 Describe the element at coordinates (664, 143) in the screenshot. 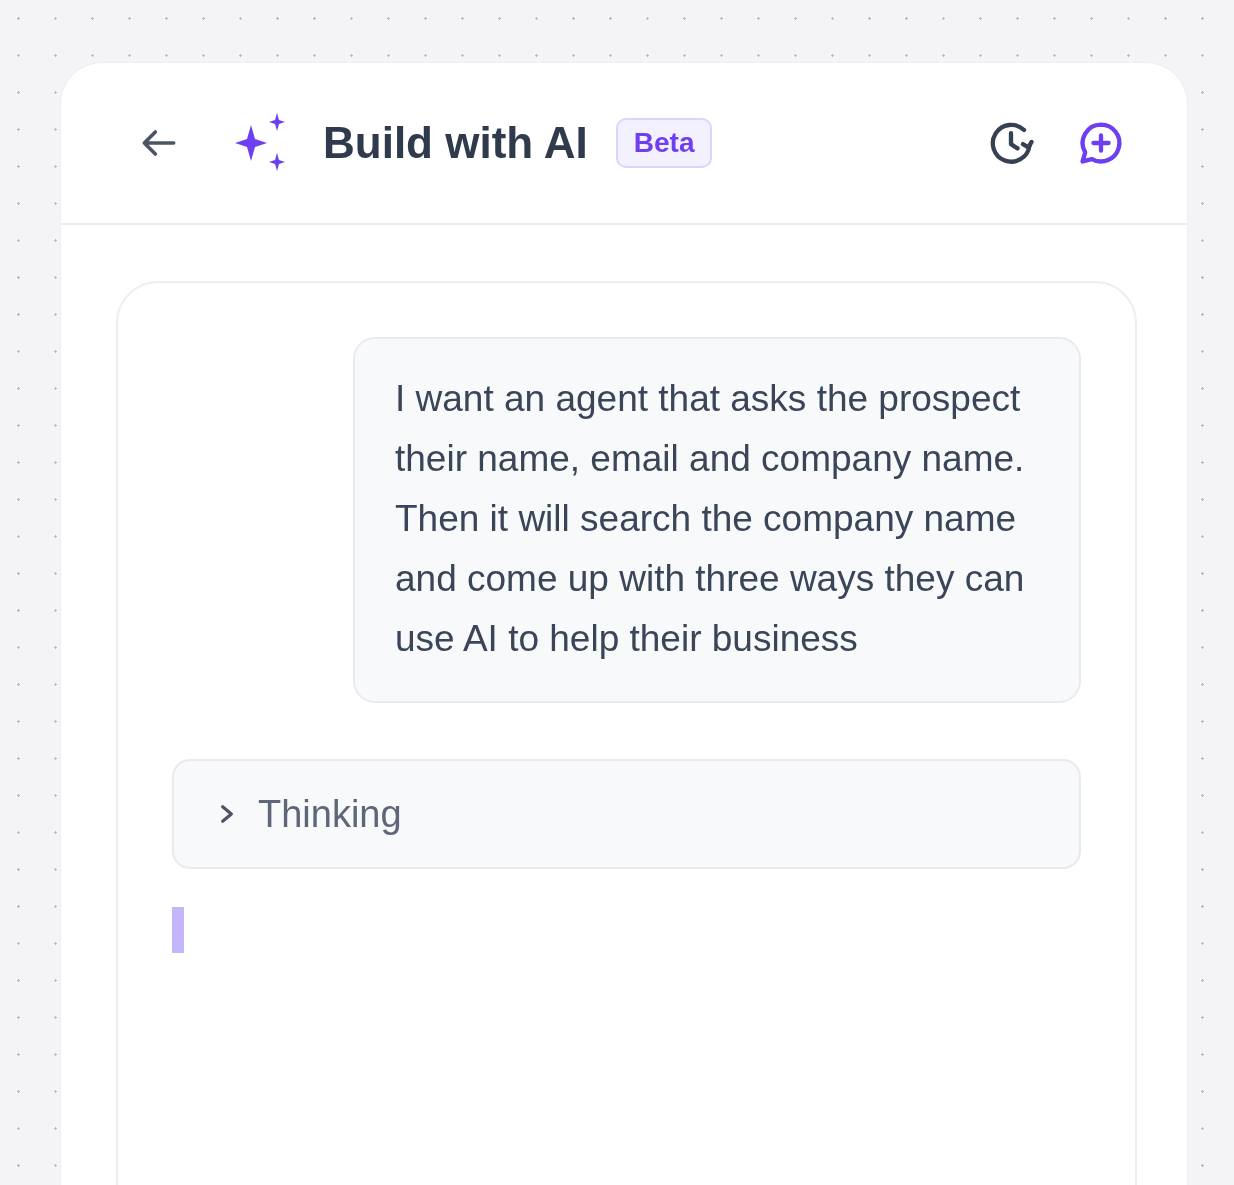

I see `beta-badge: Beta` at that location.